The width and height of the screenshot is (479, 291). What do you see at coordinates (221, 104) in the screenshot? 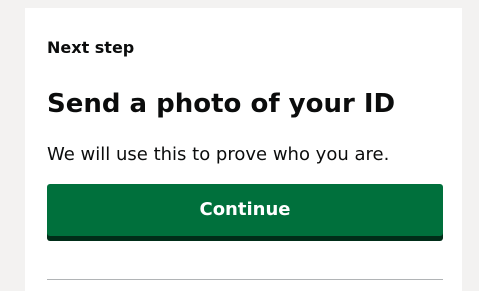
I see `page-title: Send a photo of your ID` at bounding box center [221, 104].